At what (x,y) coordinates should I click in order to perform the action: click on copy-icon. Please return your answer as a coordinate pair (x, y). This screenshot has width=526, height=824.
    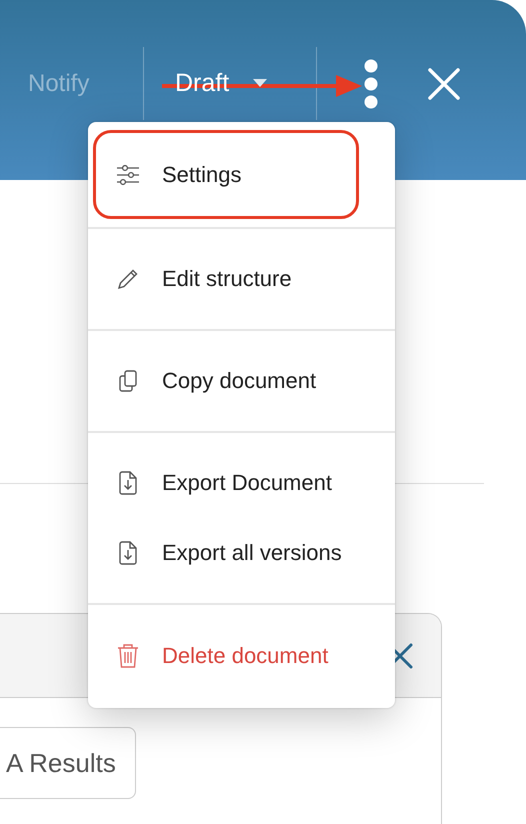
    Looking at the image, I should click on (128, 381).